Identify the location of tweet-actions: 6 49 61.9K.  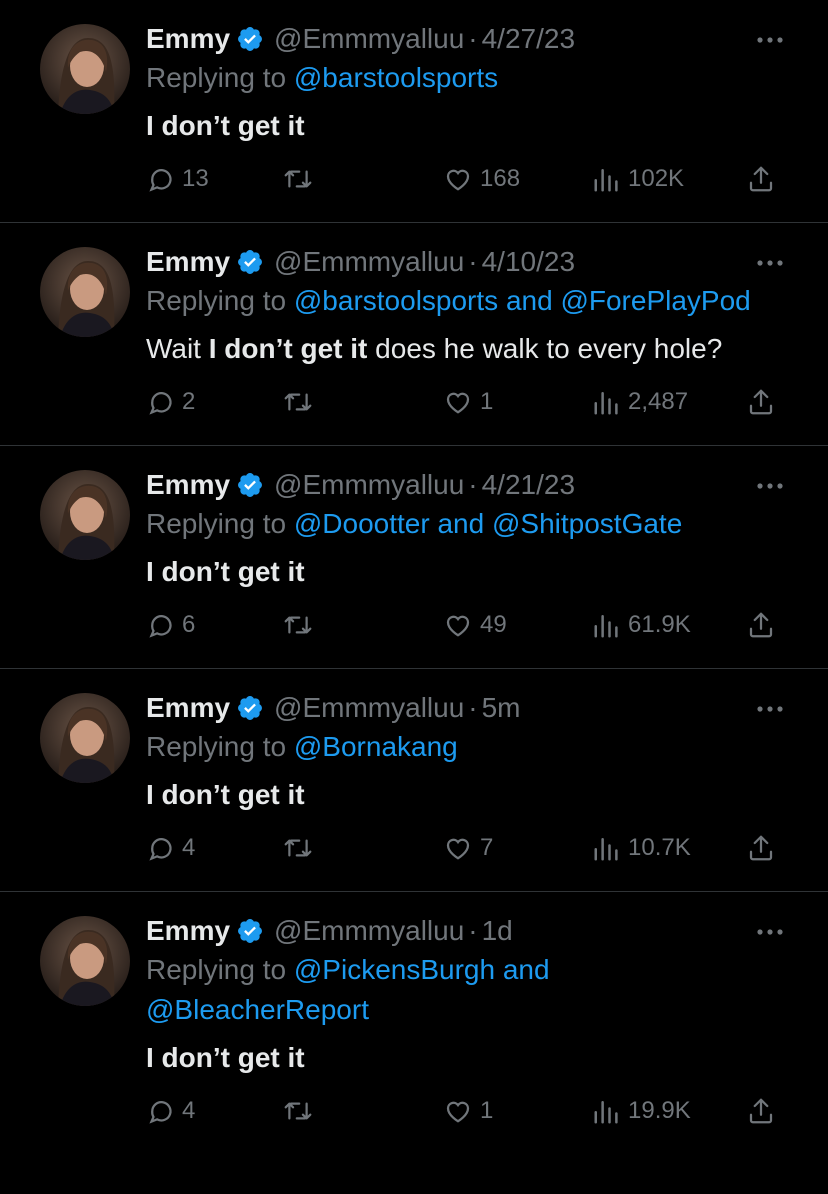
(467, 625).